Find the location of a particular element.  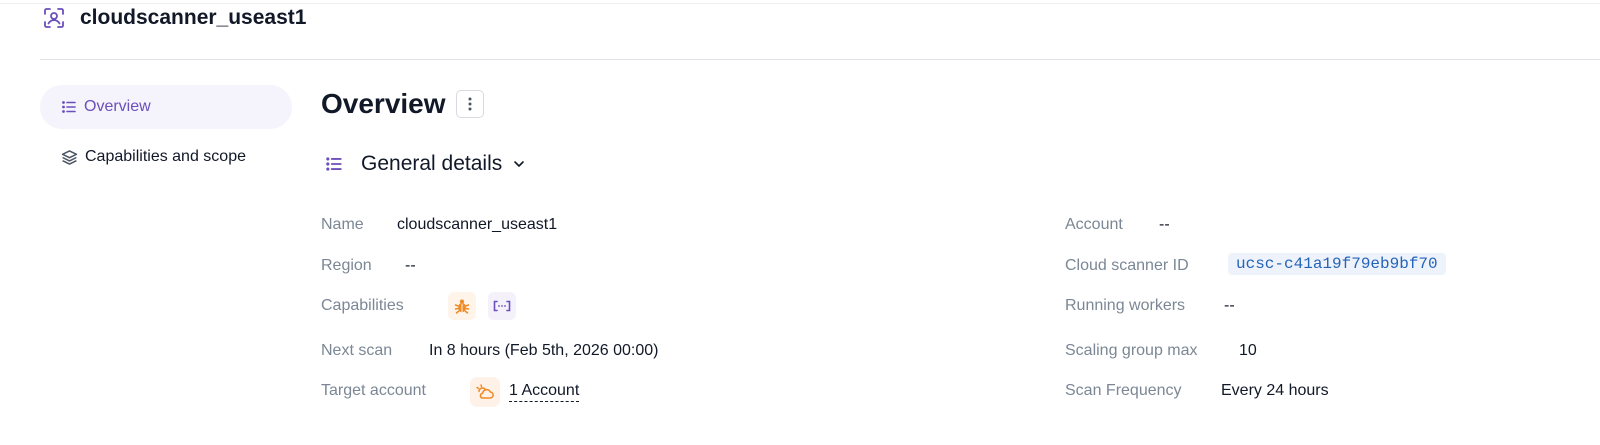

app-title: cloudscanner_useast1 is located at coordinates (193, 17).